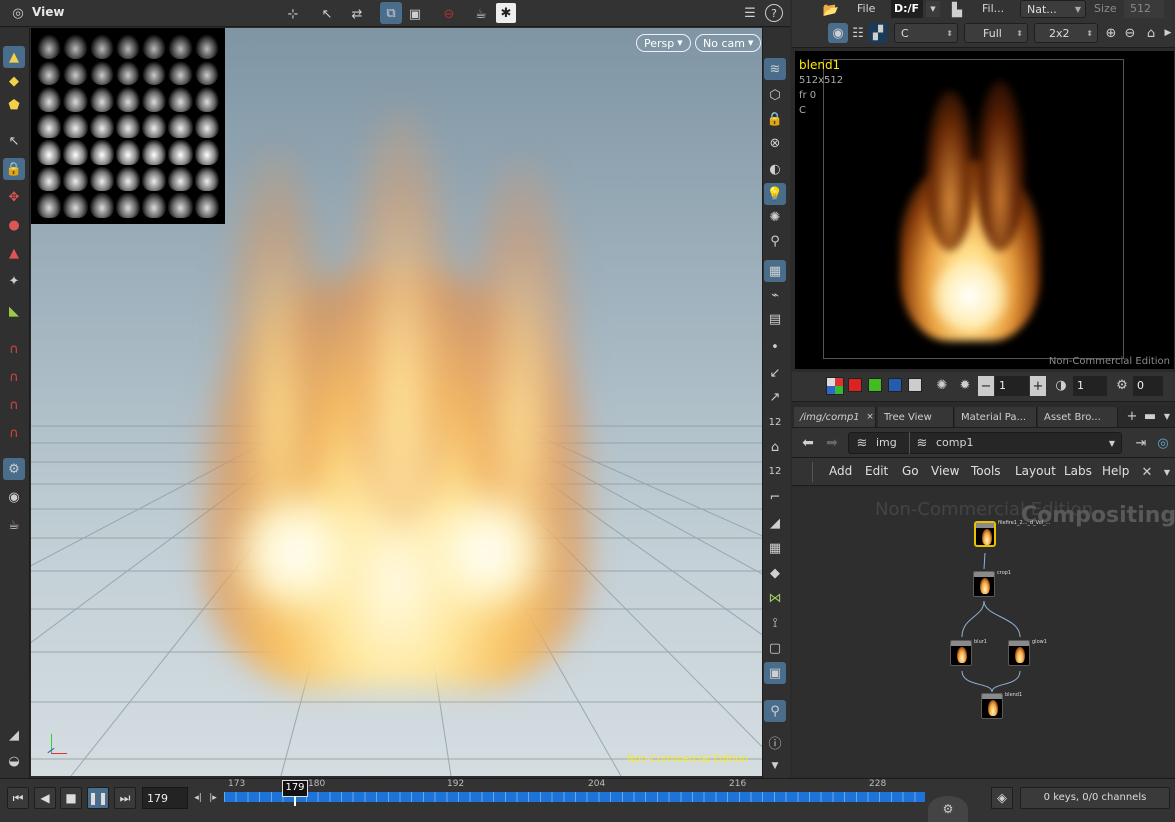 The width and height of the screenshot is (1175, 822). Describe the element at coordinates (907, 9) in the screenshot. I see `comp-path: D:/F` at that location.